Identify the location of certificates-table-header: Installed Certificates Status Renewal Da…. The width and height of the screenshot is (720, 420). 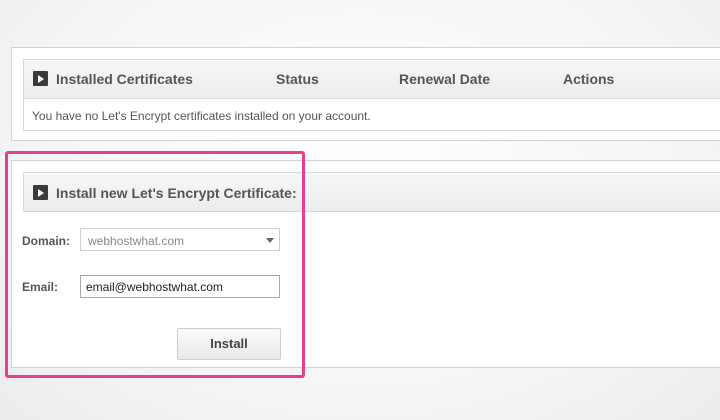
(372, 79).